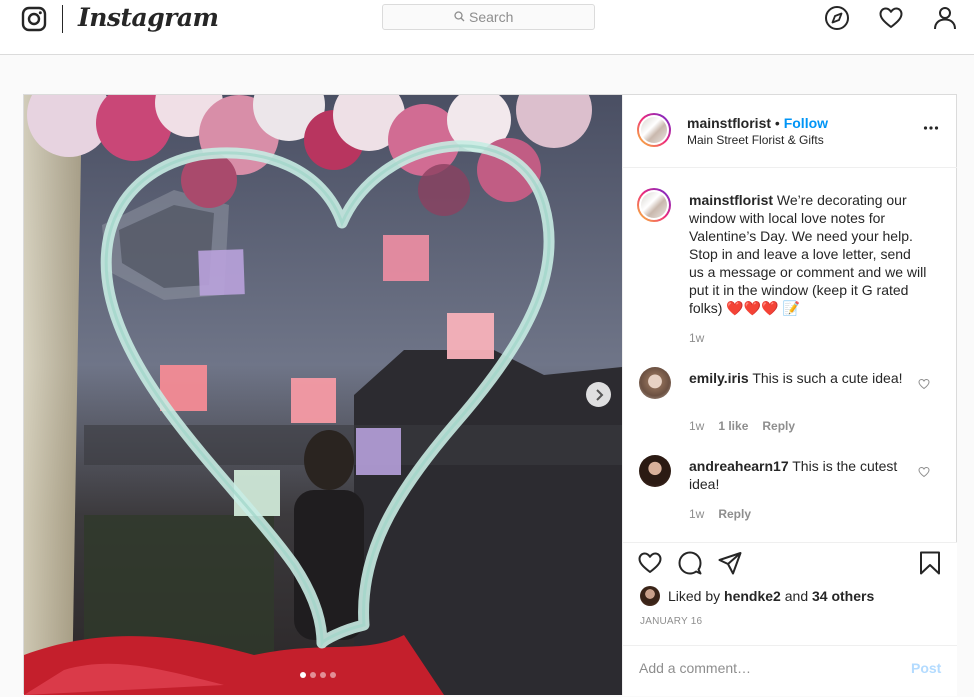 This screenshot has width=974, height=697. Describe the element at coordinates (719, 378) in the screenshot. I see `comment-username: emily.iris` at that location.